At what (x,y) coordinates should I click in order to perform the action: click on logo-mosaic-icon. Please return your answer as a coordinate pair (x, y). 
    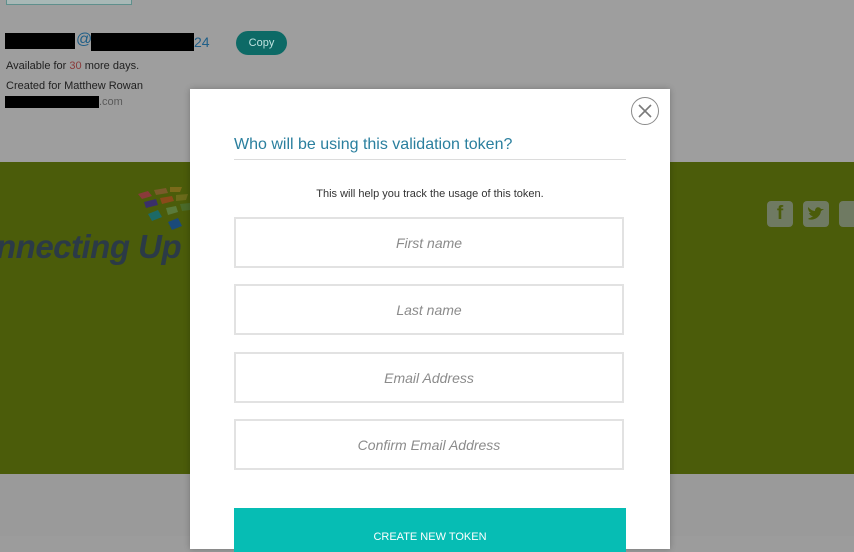
    Looking at the image, I should click on (164, 208).